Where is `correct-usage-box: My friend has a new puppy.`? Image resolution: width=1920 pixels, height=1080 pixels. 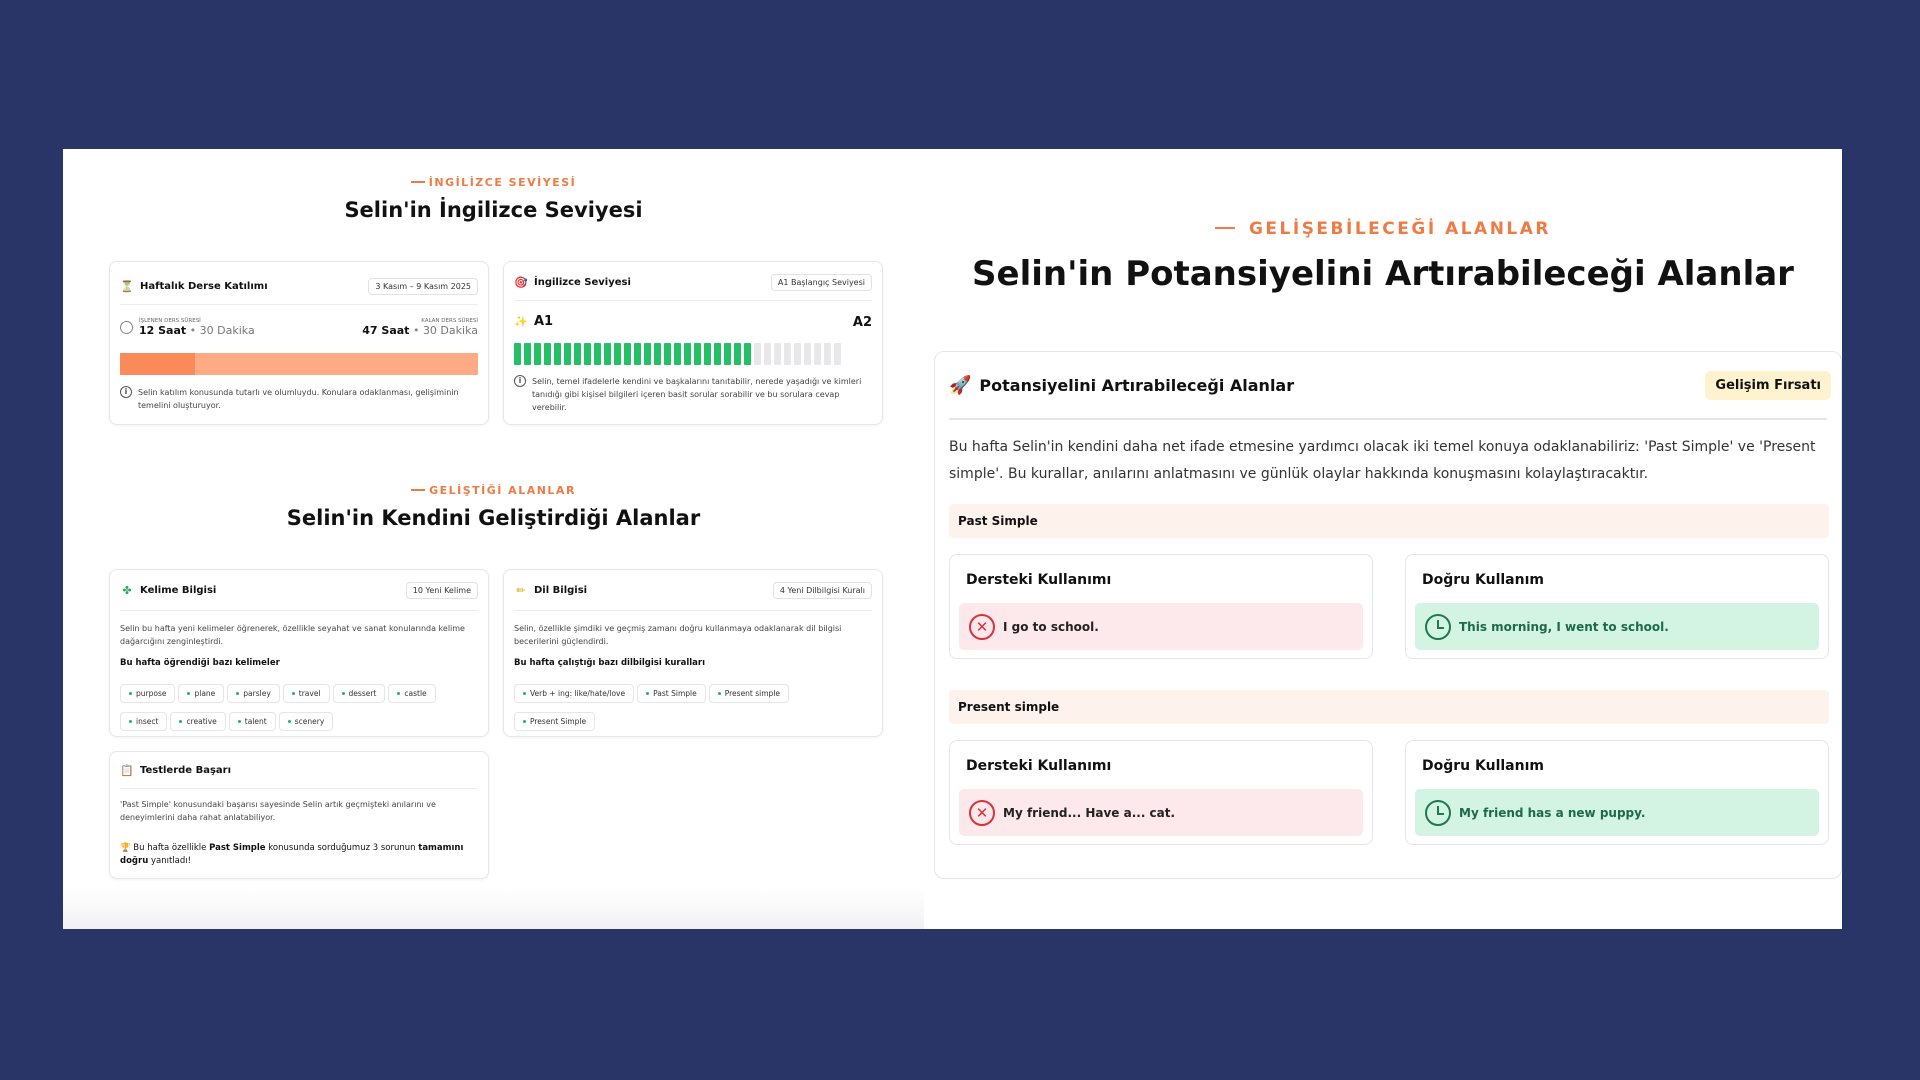 correct-usage-box: My friend has a new puppy. is located at coordinates (1617, 812).